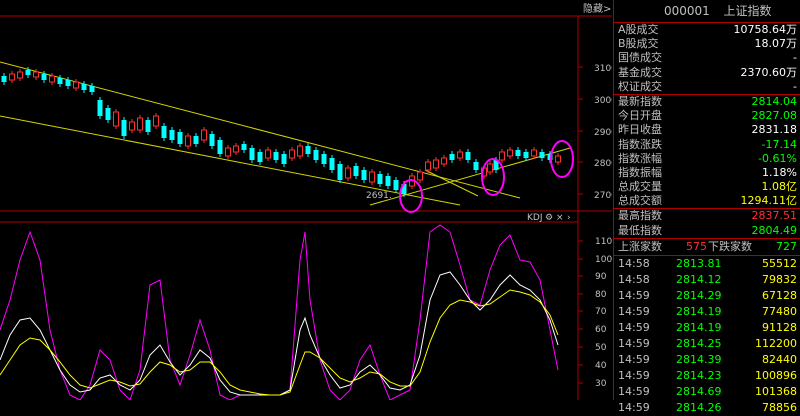 This screenshot has width=800, height=416. Describe the element at coordinates (569, 218) in the screenshot. I see `expand-icon: ›` at that location.